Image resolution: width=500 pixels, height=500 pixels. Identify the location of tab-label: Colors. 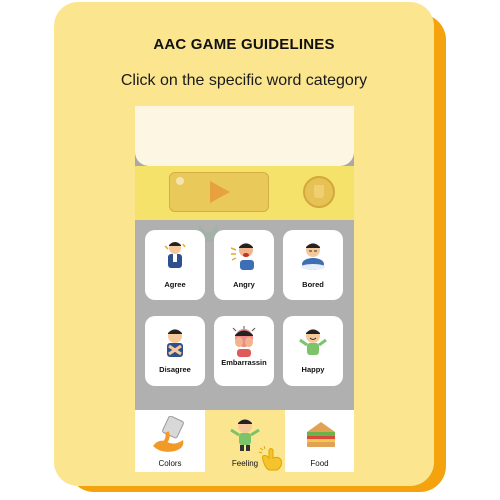
(170, 463).